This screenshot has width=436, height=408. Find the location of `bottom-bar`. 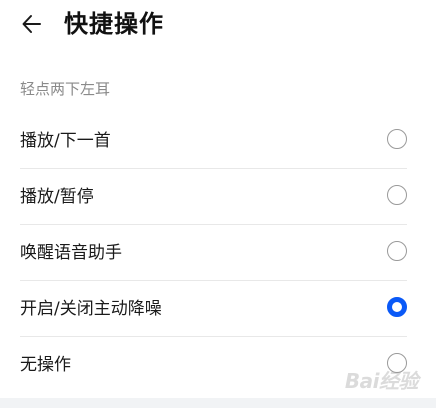

bottom-bar is located at coordinates (218, 403).